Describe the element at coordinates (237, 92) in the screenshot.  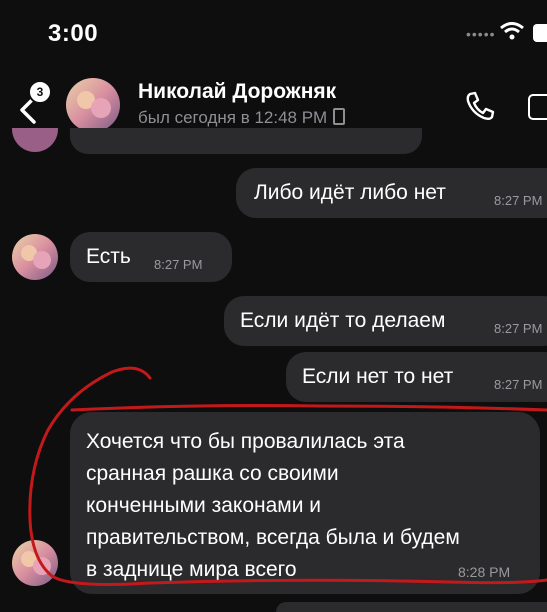
I see `contact-name: Николай Дорожняк` at that location.